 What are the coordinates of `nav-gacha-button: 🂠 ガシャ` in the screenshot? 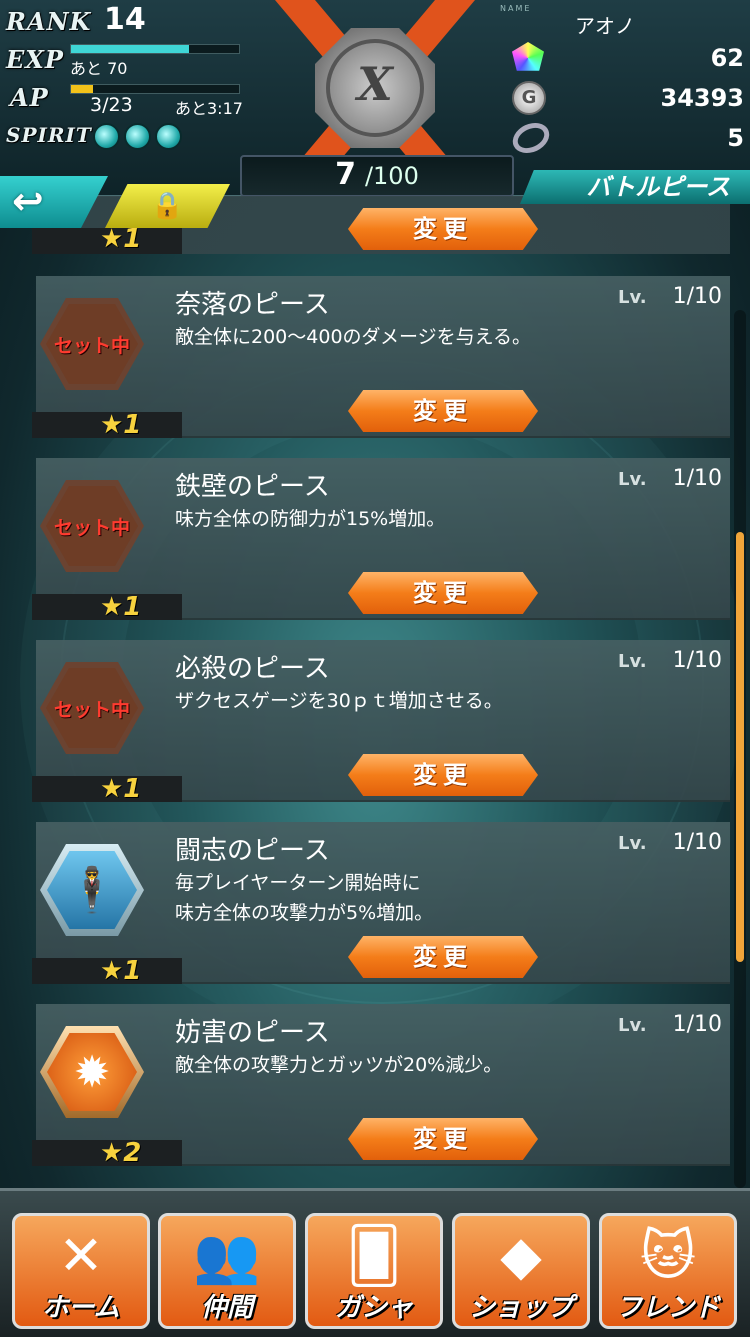 It's located at (374, 1271).